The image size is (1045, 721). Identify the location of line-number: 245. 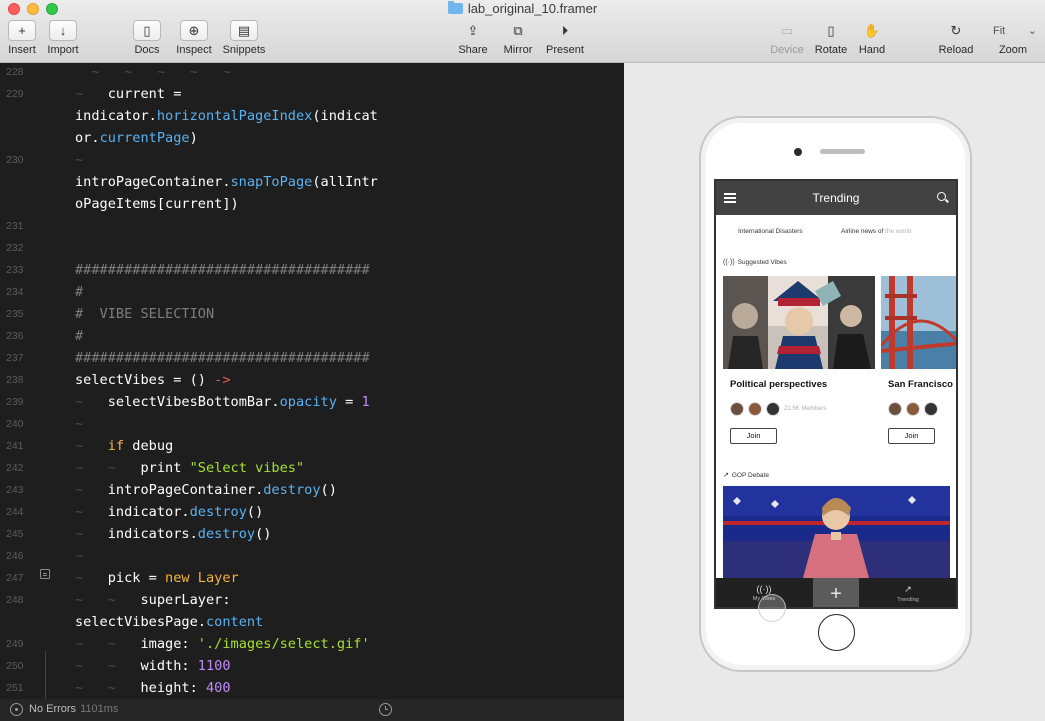
(15, 534).